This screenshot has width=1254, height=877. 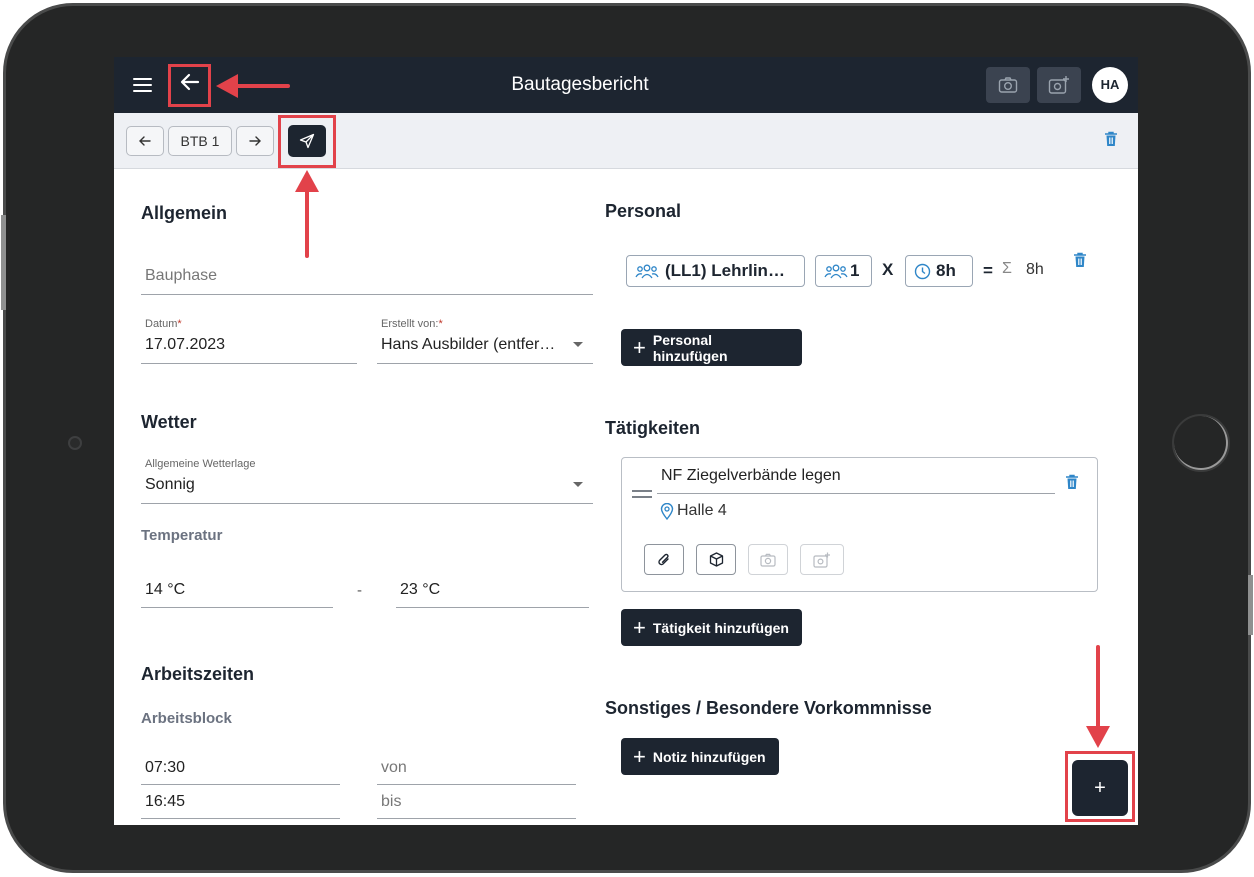 What do you see at coordinates (1035, 269) in the screenshot?
I see `personal-sum-value: 8h` at bounding box center [1035, 269].